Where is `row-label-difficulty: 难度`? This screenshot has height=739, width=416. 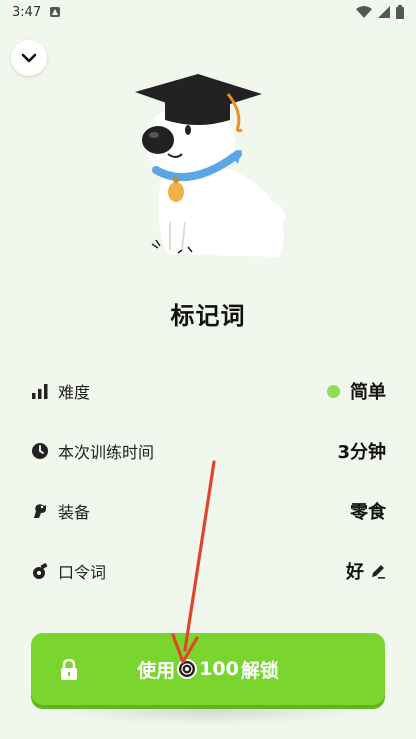
row-label-difficulty: 难度 is located at coordinates (74, 392).